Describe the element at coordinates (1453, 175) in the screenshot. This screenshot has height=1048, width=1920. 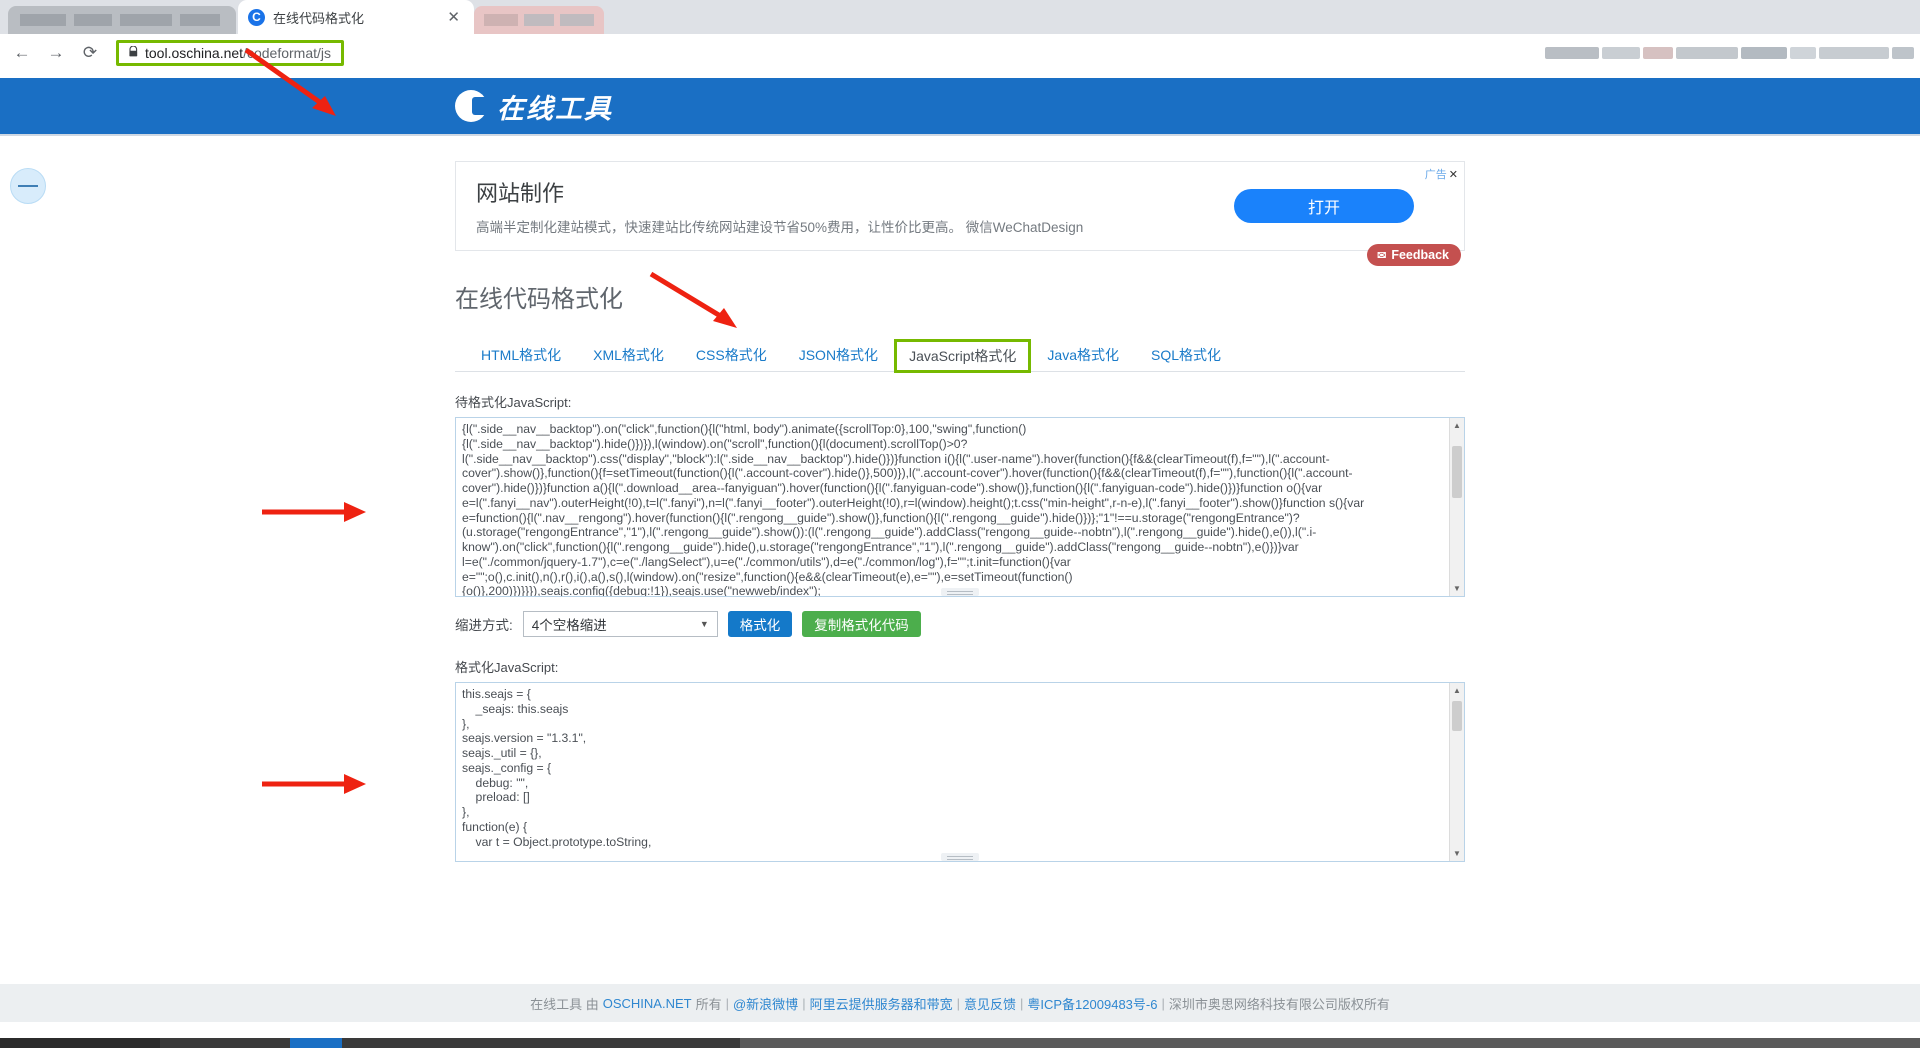
I see `ad-close-icon: ✕` at that location.